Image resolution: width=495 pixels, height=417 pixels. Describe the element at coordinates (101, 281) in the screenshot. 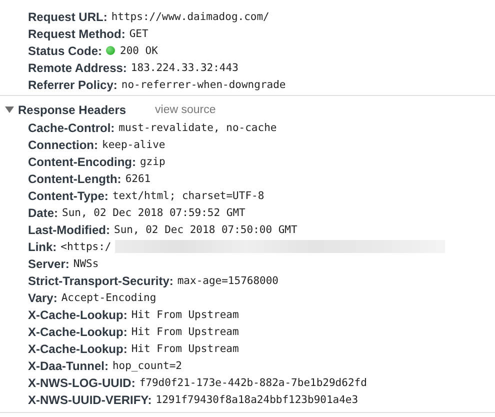

I see `header-name: Strict-Transport-Security:` at that location.